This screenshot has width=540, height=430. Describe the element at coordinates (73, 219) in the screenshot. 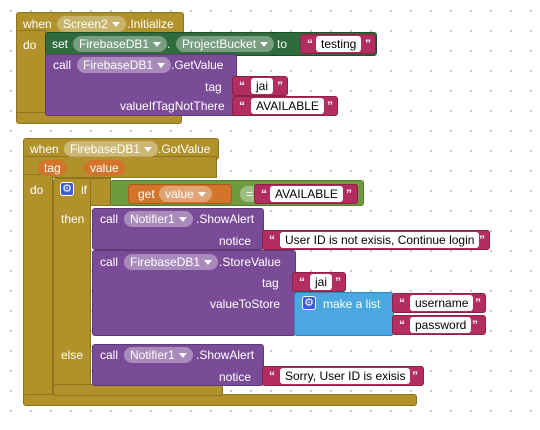

I see `then-keyword: then` at that location.